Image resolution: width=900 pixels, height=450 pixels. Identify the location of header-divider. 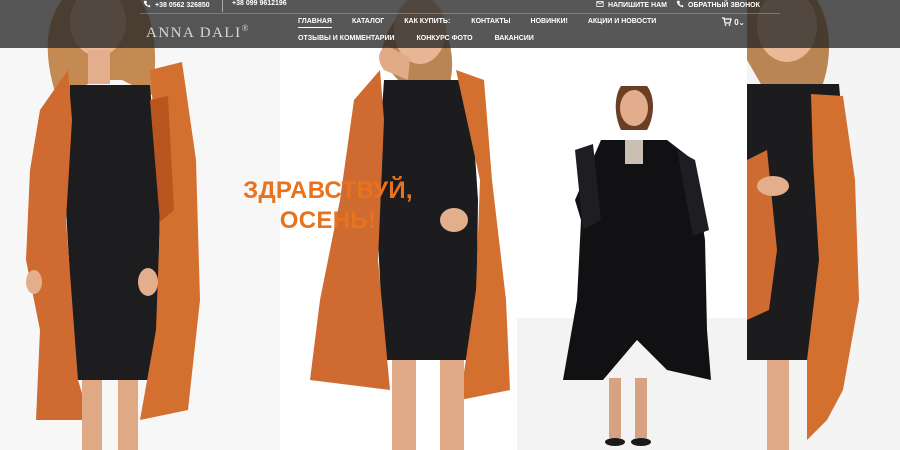
(460, 13).